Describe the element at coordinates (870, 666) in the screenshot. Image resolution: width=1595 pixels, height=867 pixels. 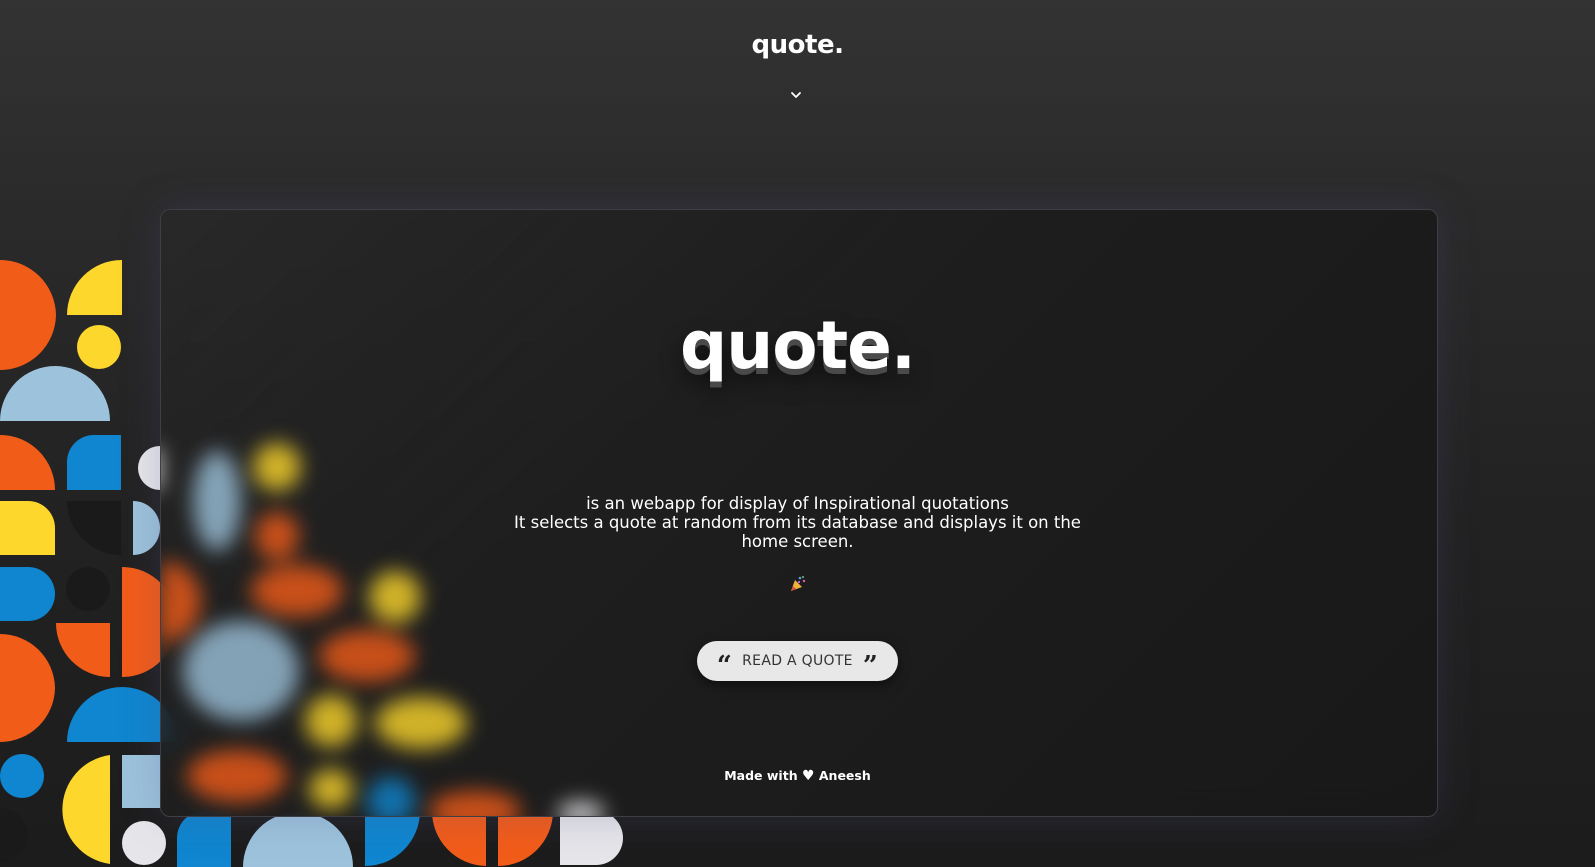
I see `close-quote-icon: ”` at that location.